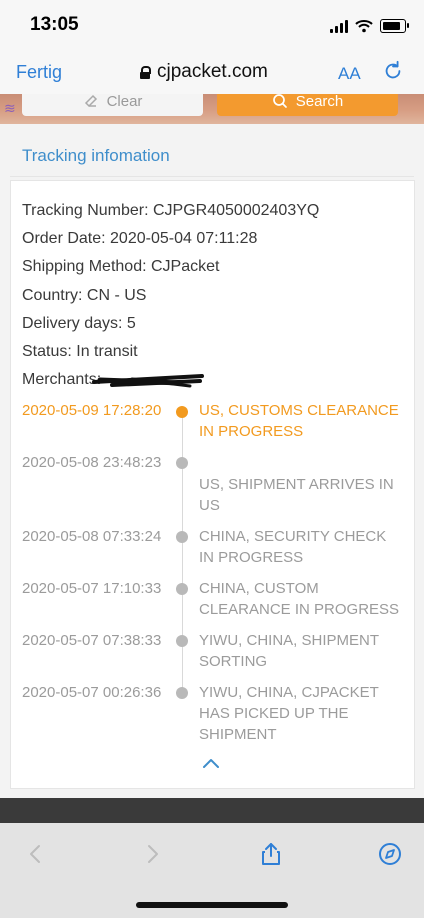  What do you see at coordinates (36, 854) in the screenshot?
I see `back-icon` at bounding box center [36, 854].